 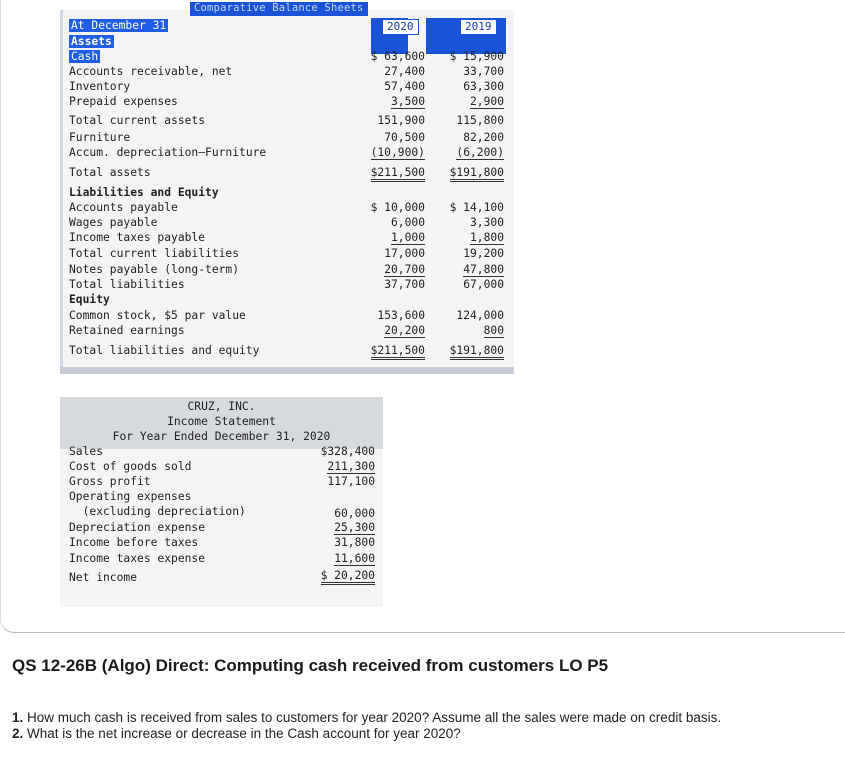 I want to click on row-label: Inventory, so click(x=100, y=86).